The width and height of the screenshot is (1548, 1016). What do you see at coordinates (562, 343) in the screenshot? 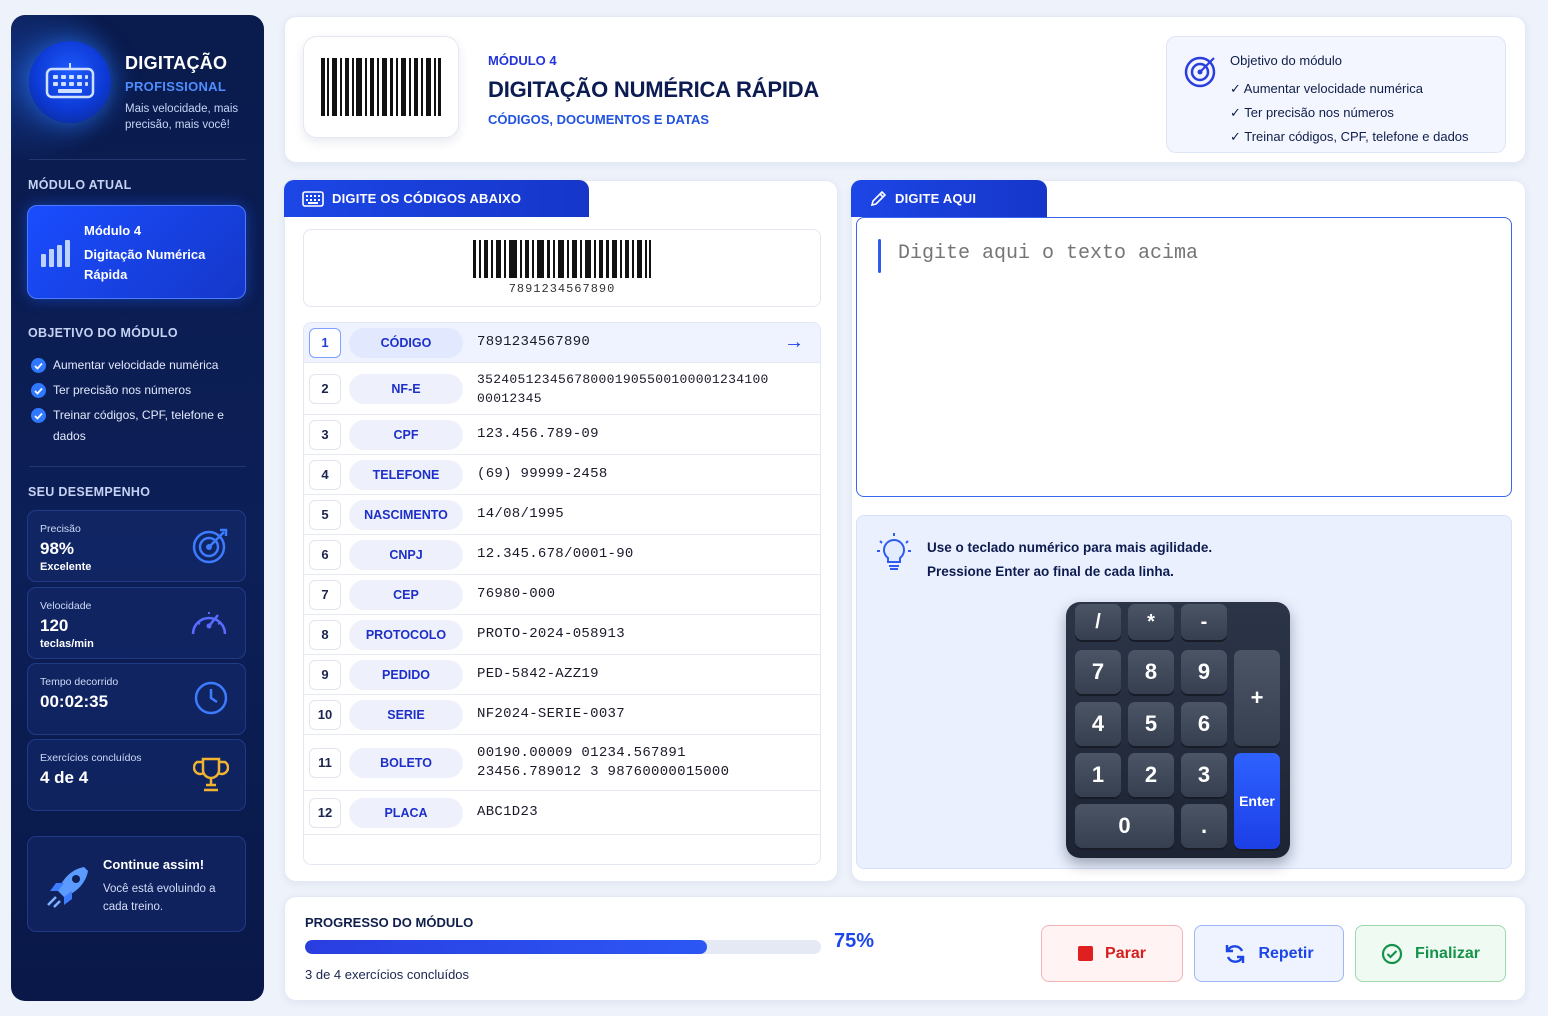
I see `table-row: 1 CÓDIGO 7891234567890 →` at bounding box center [562, 343].